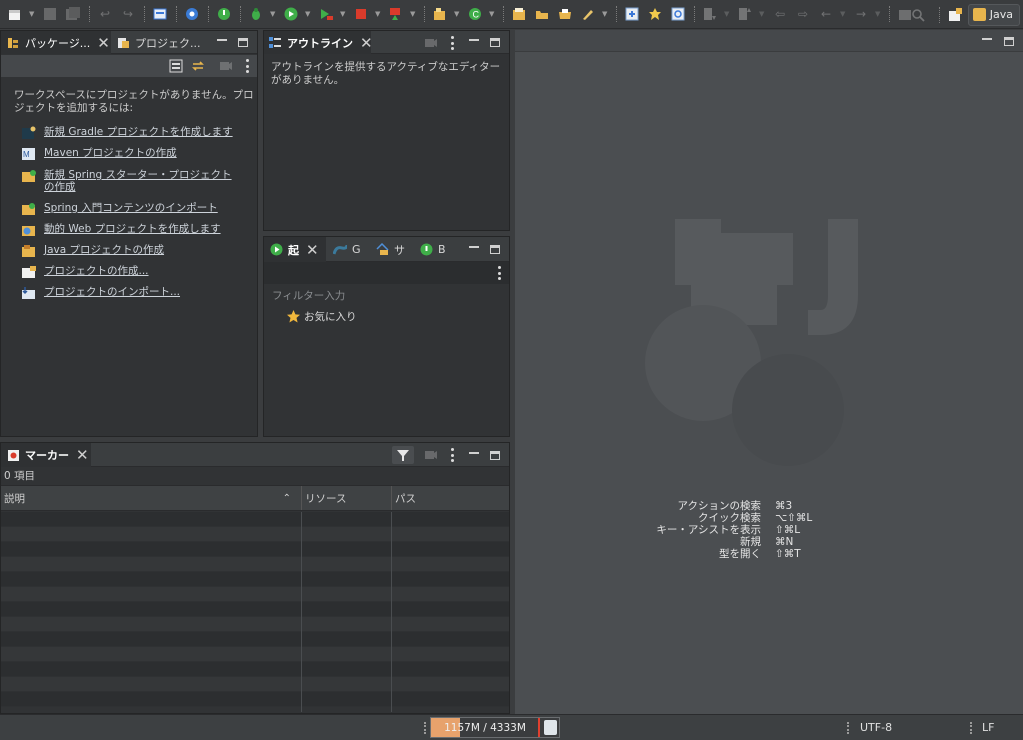  Describe the element at coordinates (192, 14) in the screenshot. I see `gear-icon` at that location.